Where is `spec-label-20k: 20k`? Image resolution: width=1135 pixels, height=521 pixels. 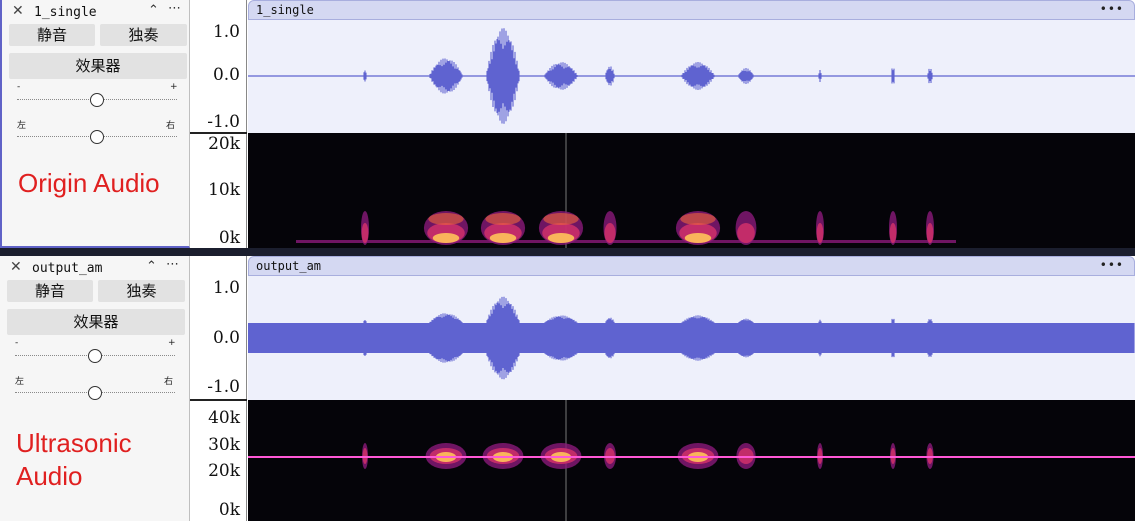 spec-label-20k: 20k is located at coordinates (224, 471).